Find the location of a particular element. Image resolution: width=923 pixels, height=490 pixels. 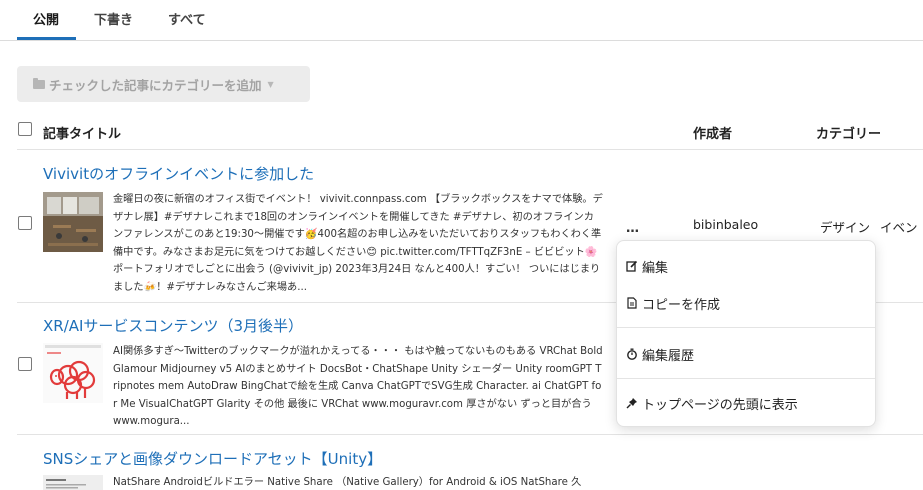

menu-item-label: 編集 is located at coordinates (655, 268).